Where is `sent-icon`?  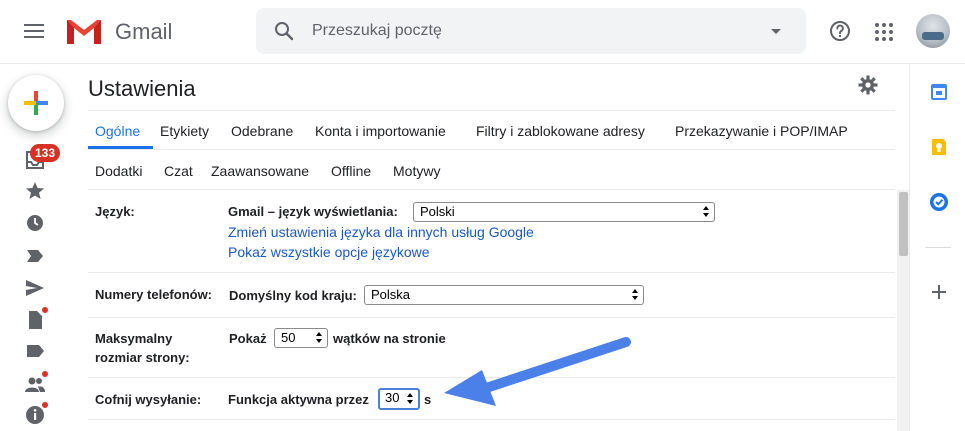 sent-icon is located at coordinates (35, 288).